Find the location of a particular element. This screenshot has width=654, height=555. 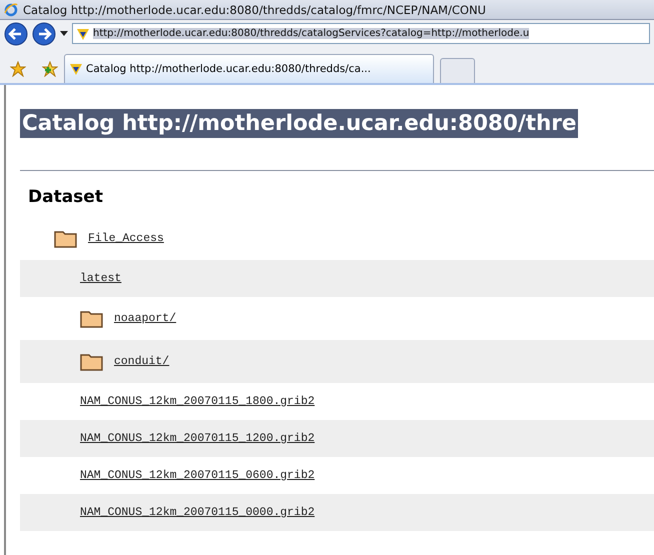

folder-link: File_Access is located at coordinates (126, 238).